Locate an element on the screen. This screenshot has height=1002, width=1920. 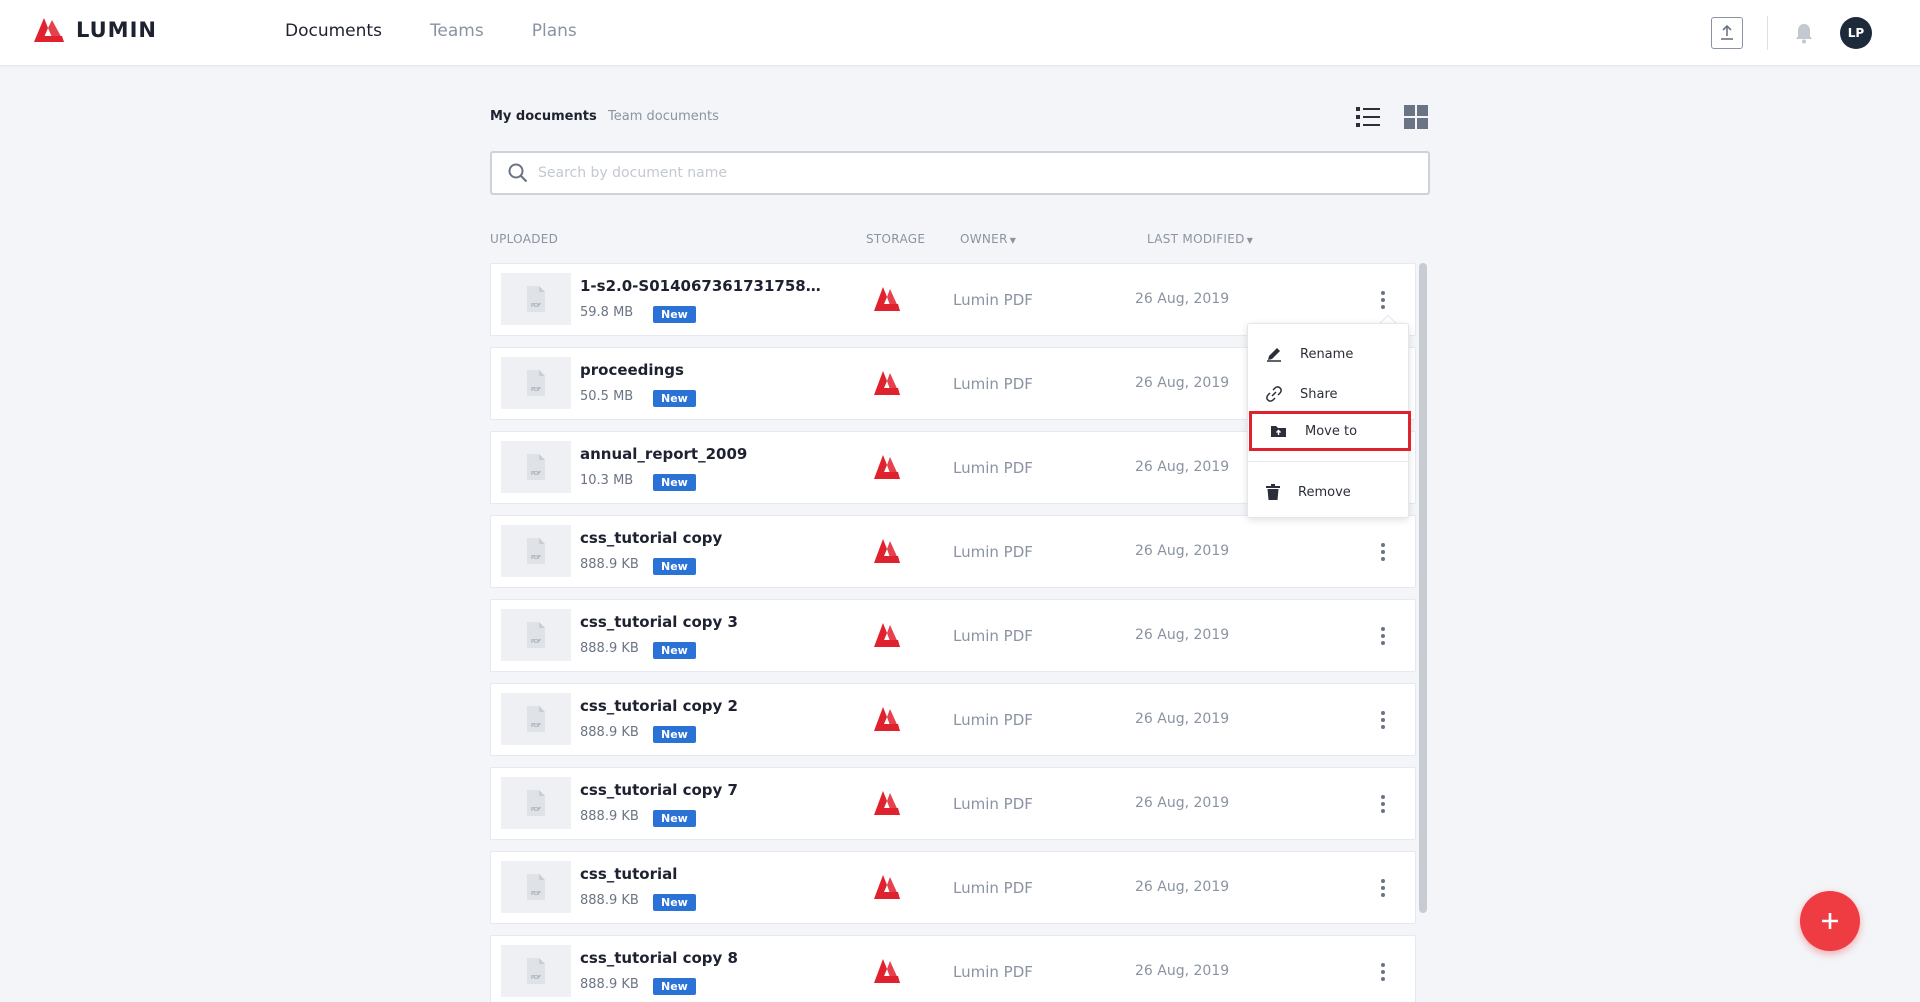
avatar: LP is located at coordinates (1856, 33).